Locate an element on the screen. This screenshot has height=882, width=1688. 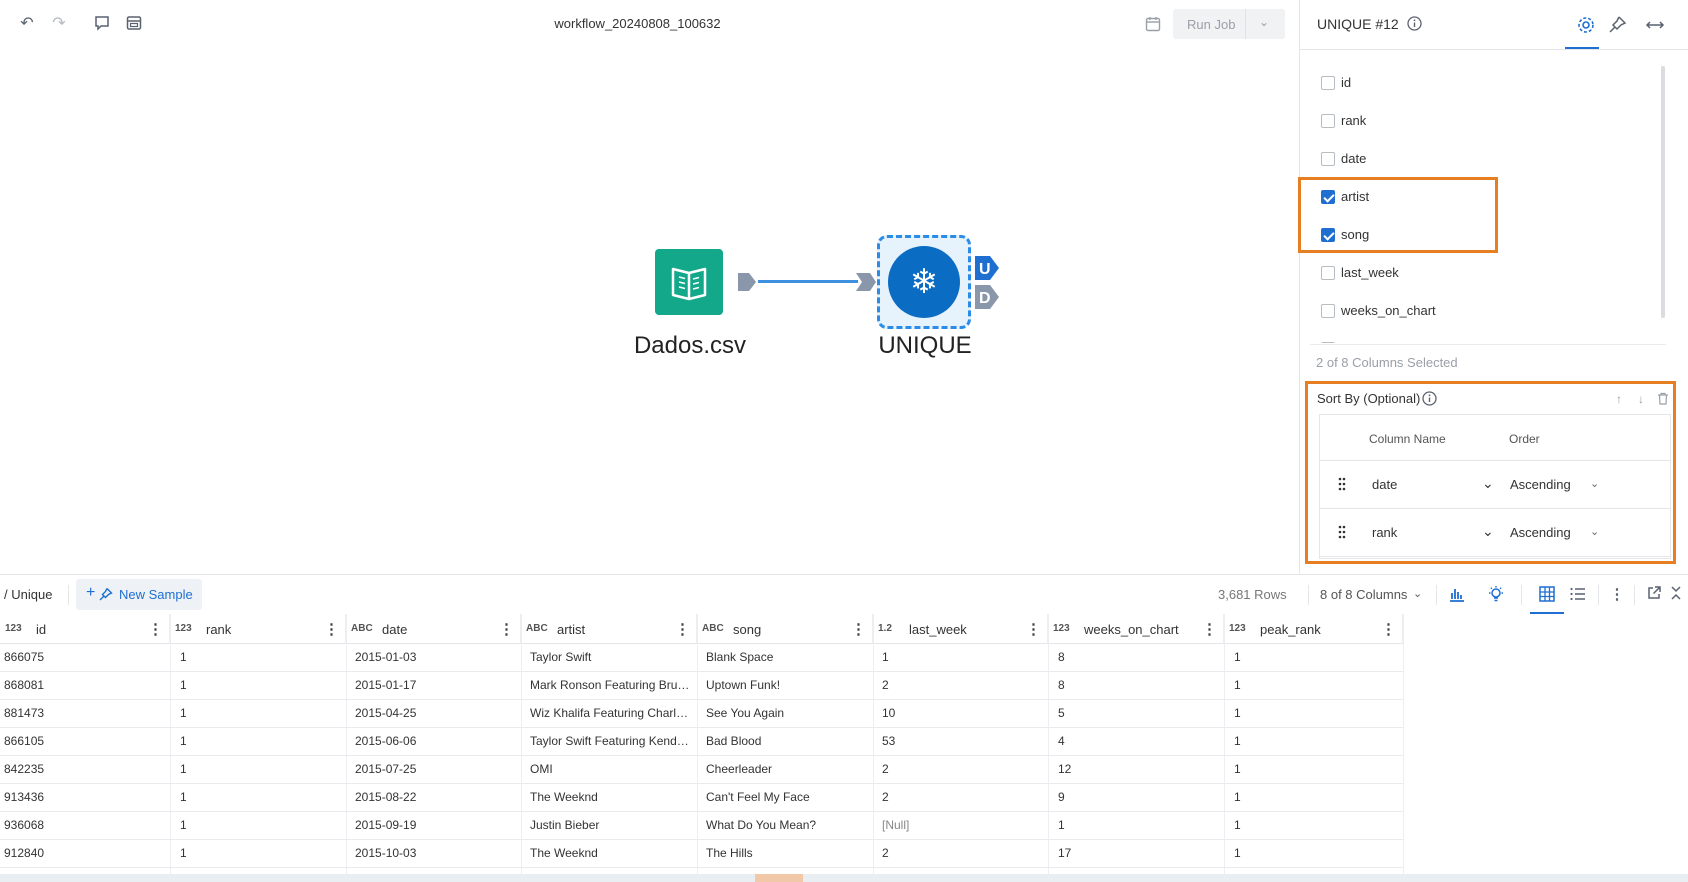
cell-id: 868081 is located at coordinates (84, 685).